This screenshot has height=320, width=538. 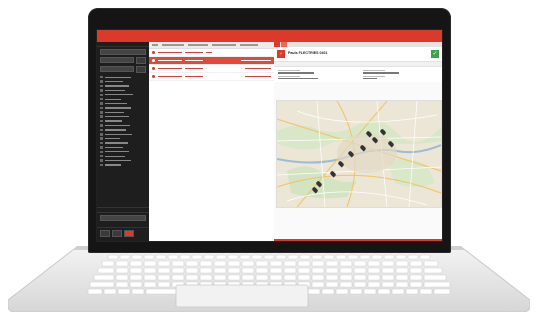 What do you see at coordinates (358, 54) in the screenshot?
I see `detail-header: ⚡ Pauls FLECTRIES 0401 ✓` at bounding box center [358, 54].